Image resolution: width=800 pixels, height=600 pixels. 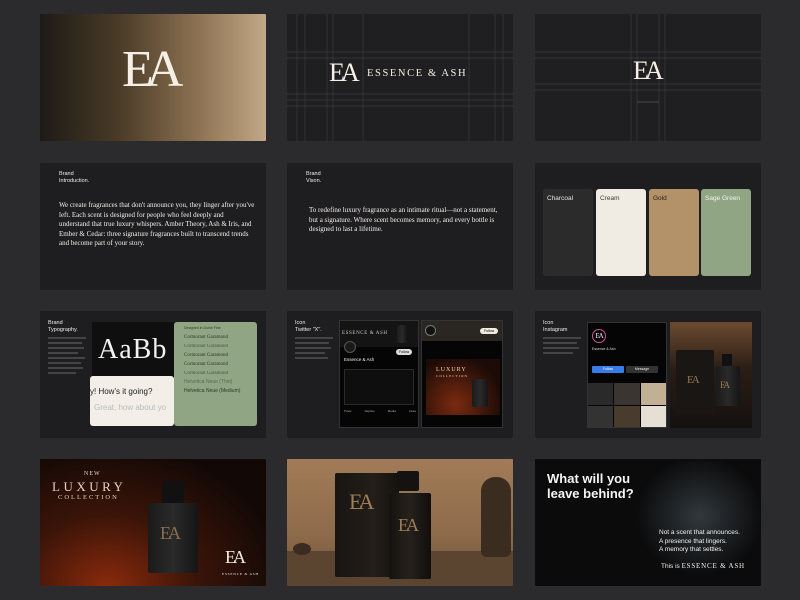 What do you see at coordinates (208, 382) in the screenshot?
I see `font-sample: Helvetica Neue (Thin)` at bounding box center [208, 382].